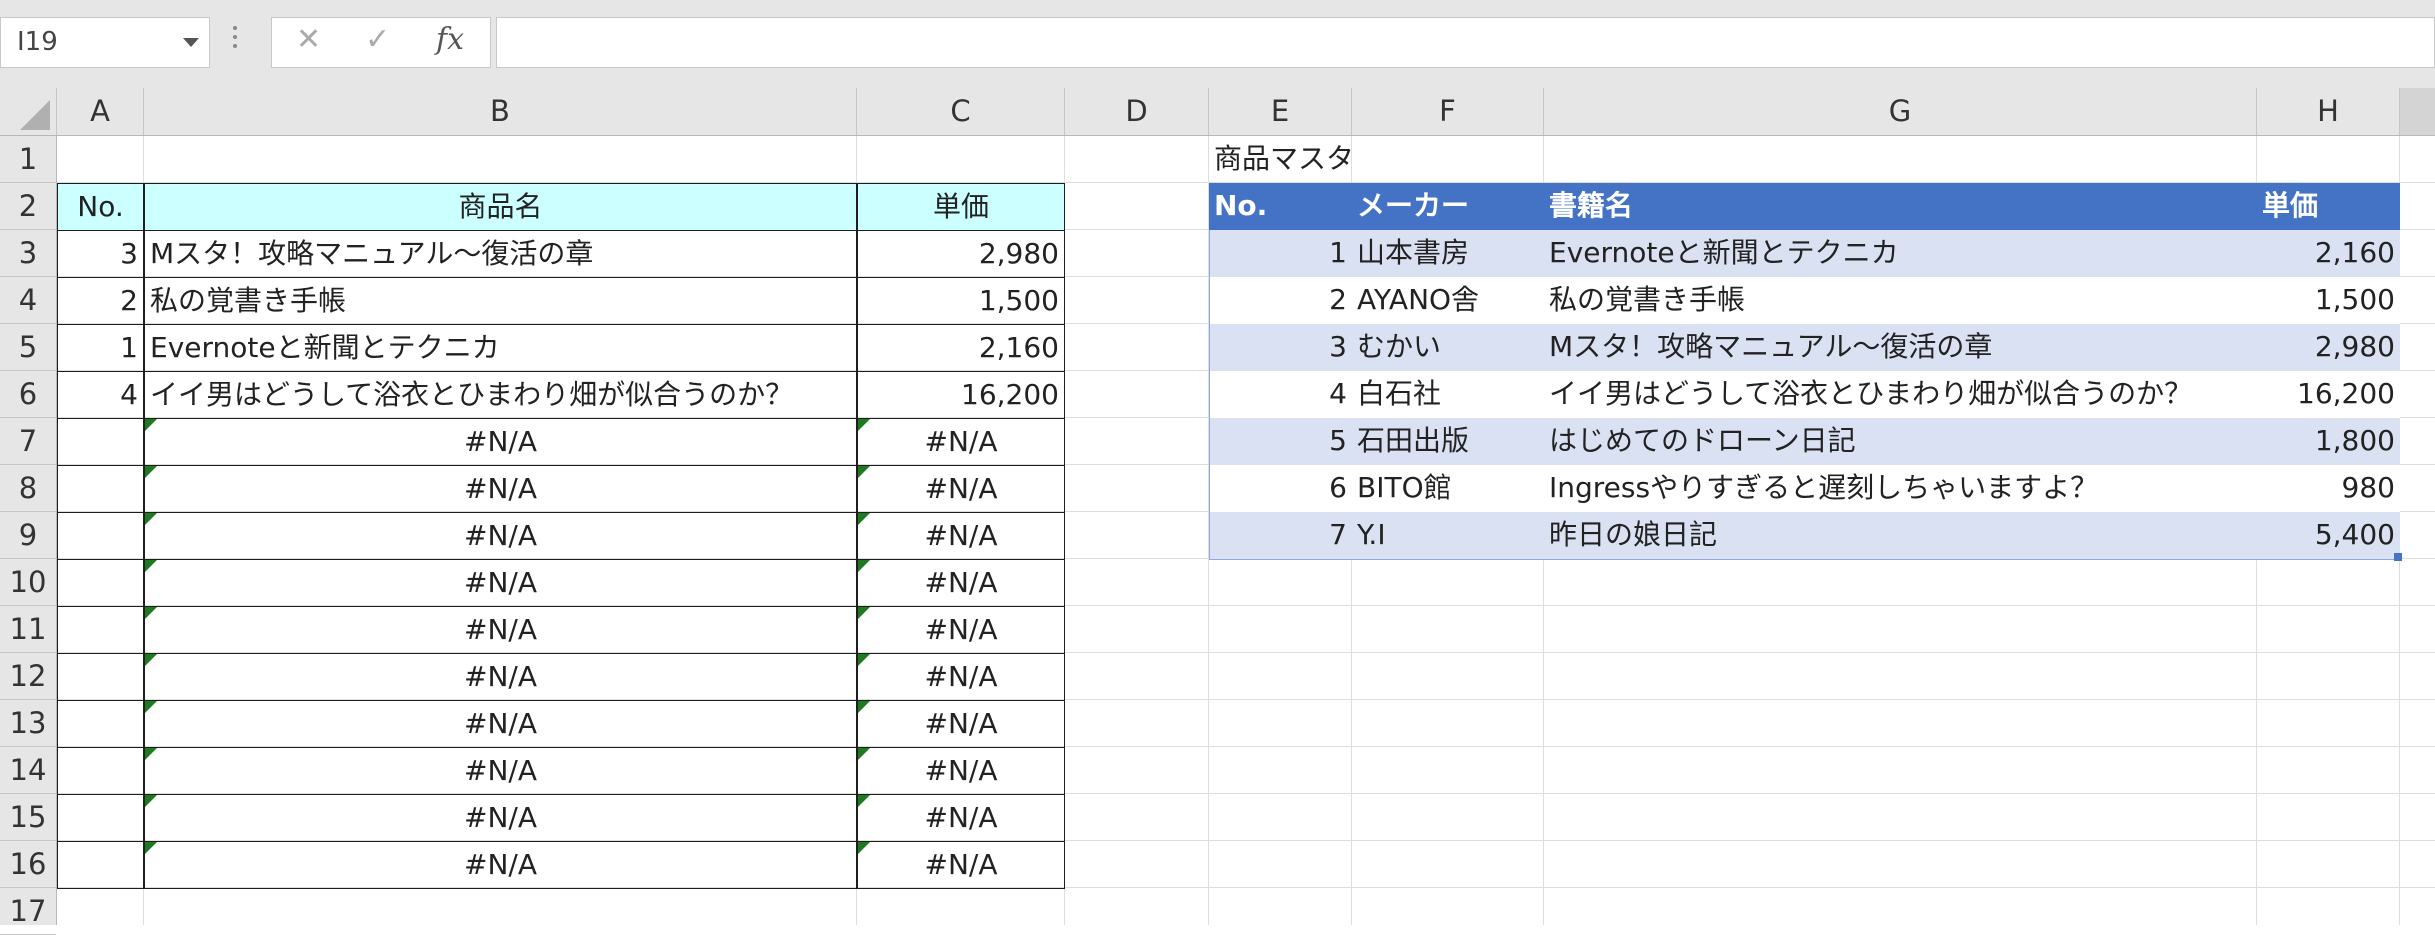 This screenshot has height=935, width=2435. Describe the element at coordinates (1900, 348) in the screenshot. I see `master-table-cell: Mスタ！攻略マニュアル～復活の章` at that location.